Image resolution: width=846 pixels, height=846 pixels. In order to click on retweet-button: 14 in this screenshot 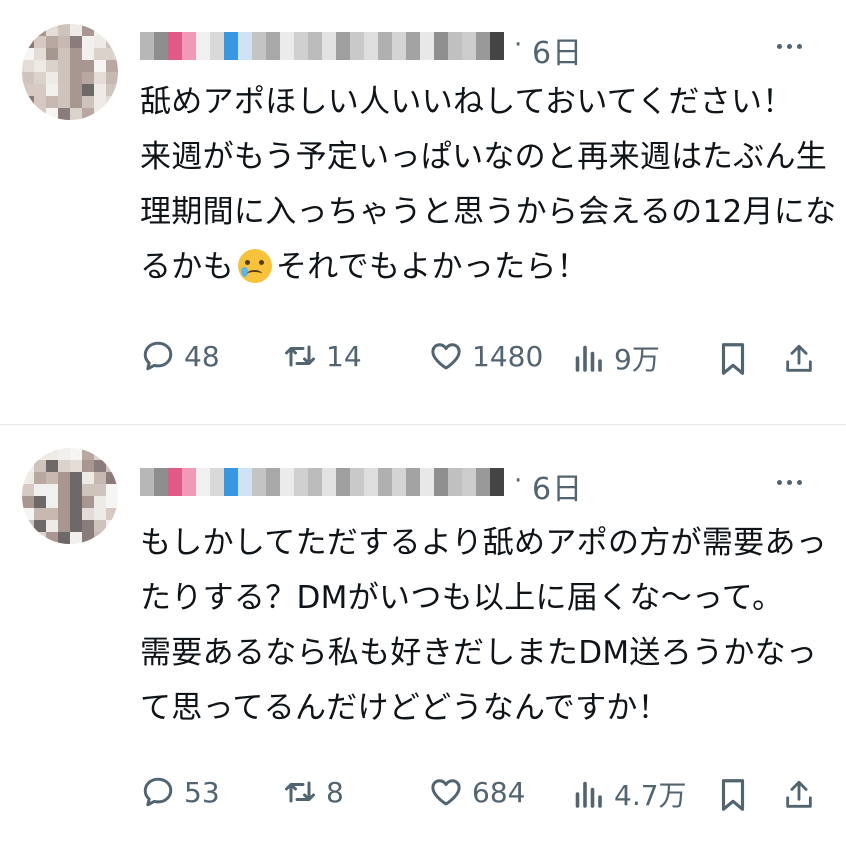, I will do `click(322, 356)`.